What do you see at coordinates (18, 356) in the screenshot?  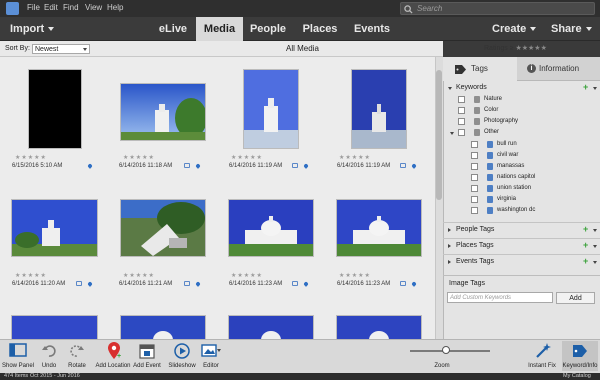 I see `show-panel-button: Show Panel` at bounding box center [18, 356].